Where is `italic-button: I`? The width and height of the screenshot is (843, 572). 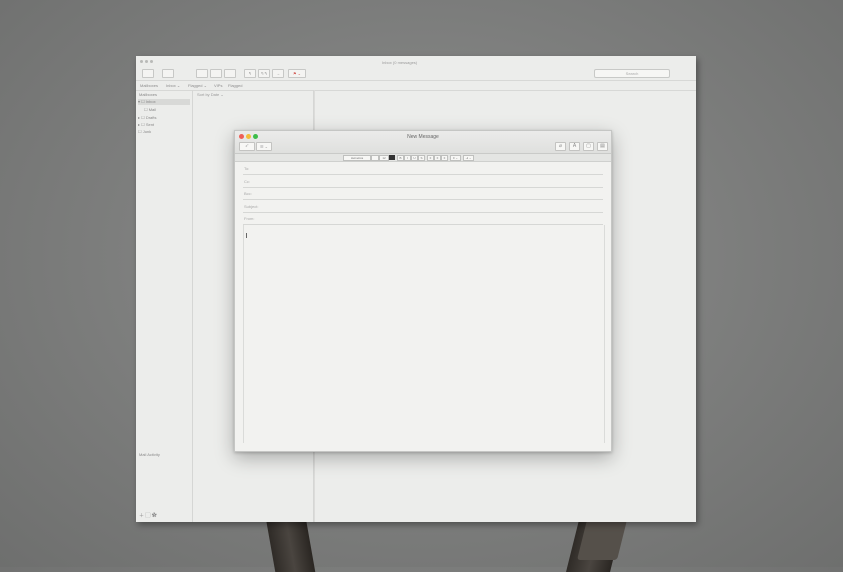
italic-button: I is located at coordinates (407, 158).